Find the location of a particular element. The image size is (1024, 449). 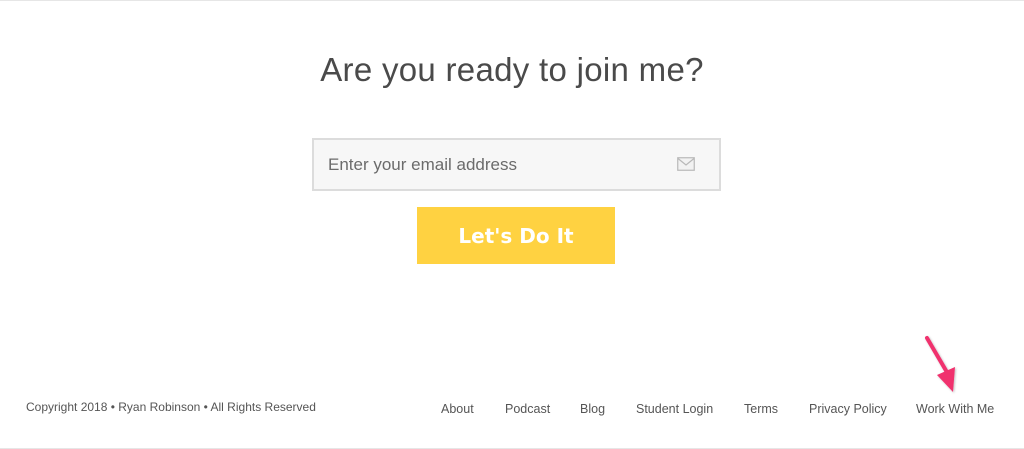

arrow-icon is located at coordinates (940, 364).